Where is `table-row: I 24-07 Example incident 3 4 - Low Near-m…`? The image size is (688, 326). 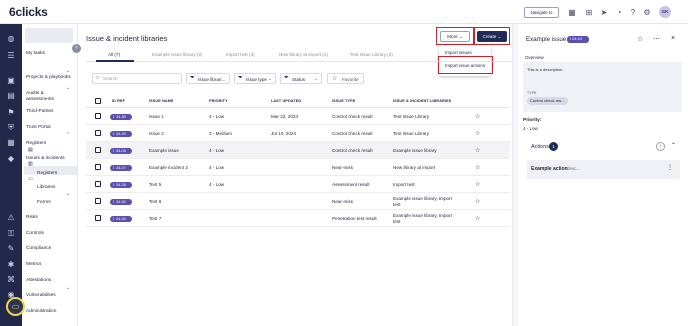
table-row: I 24-07 Example incident 3 4 - Low Near-m… is located at coordinates (298, 167).